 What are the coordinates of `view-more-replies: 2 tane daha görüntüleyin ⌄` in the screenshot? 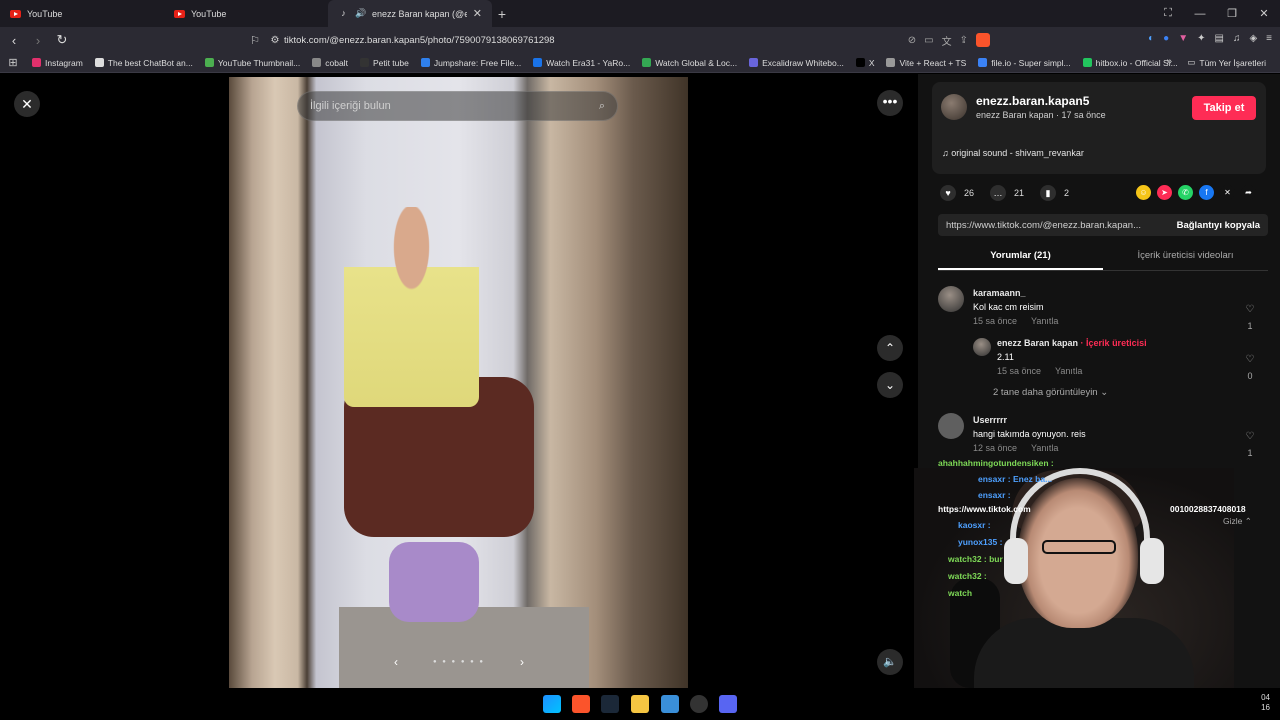 It's located at (1050, 392).